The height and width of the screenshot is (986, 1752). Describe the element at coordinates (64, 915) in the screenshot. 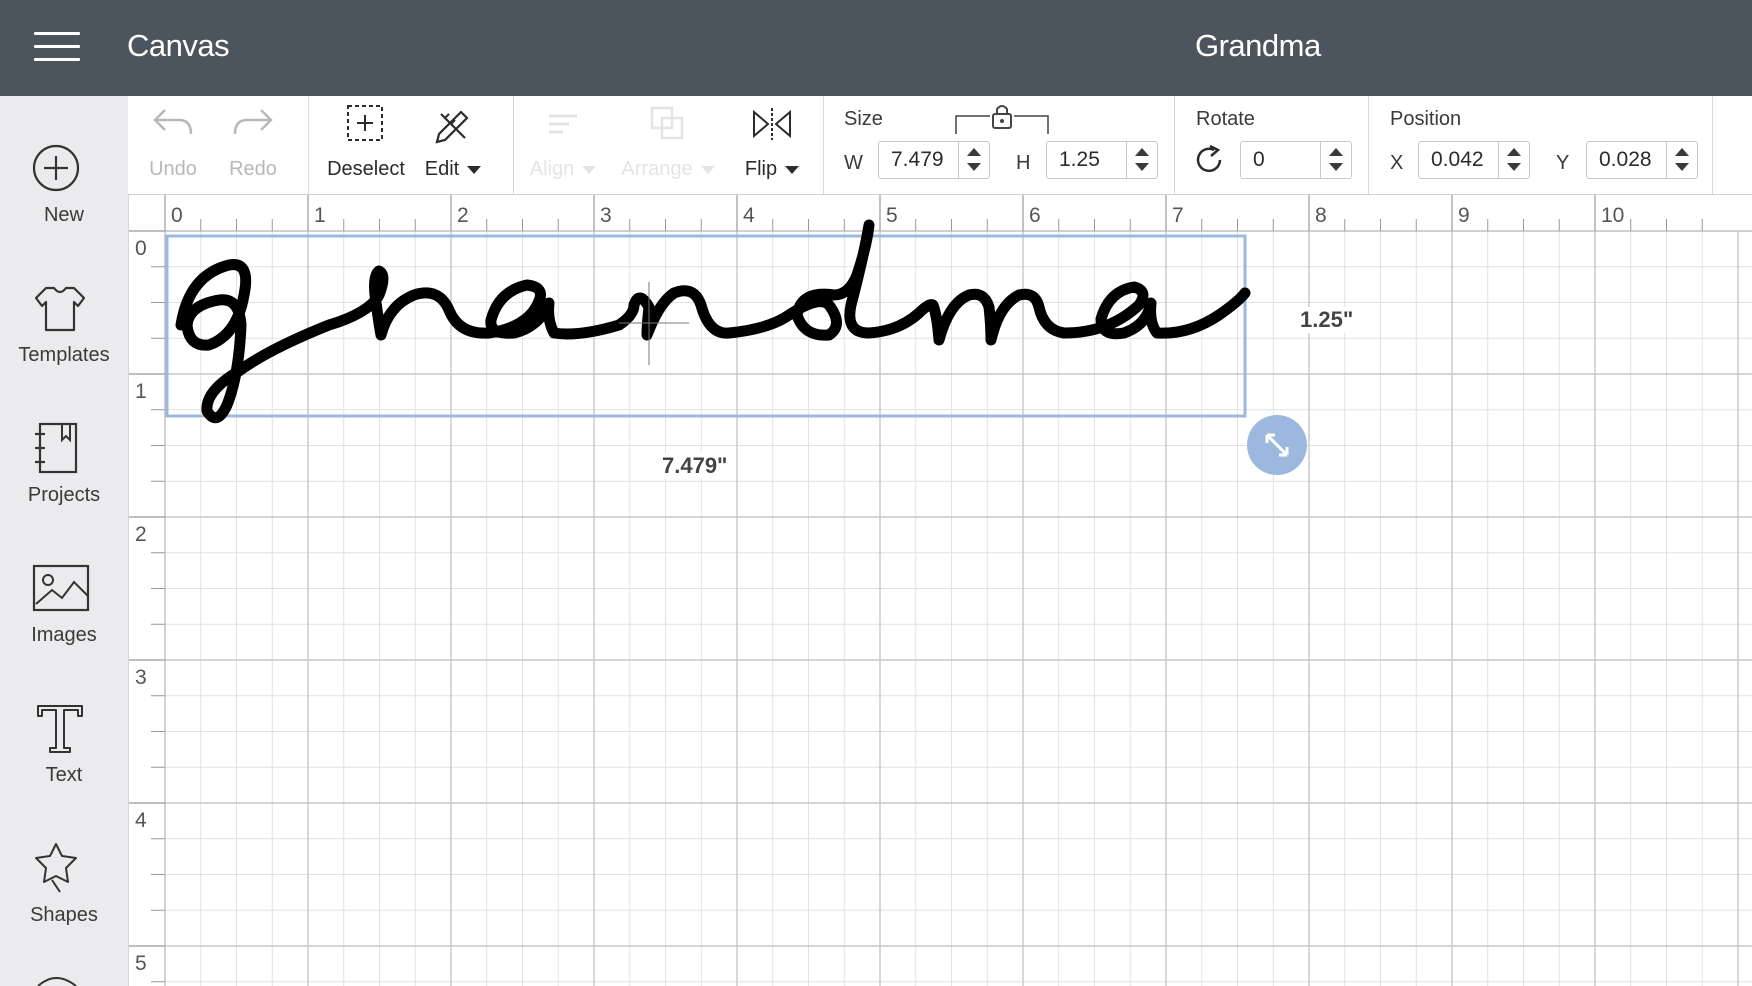

I see `sidebar-item-label: Shapes` at that location.